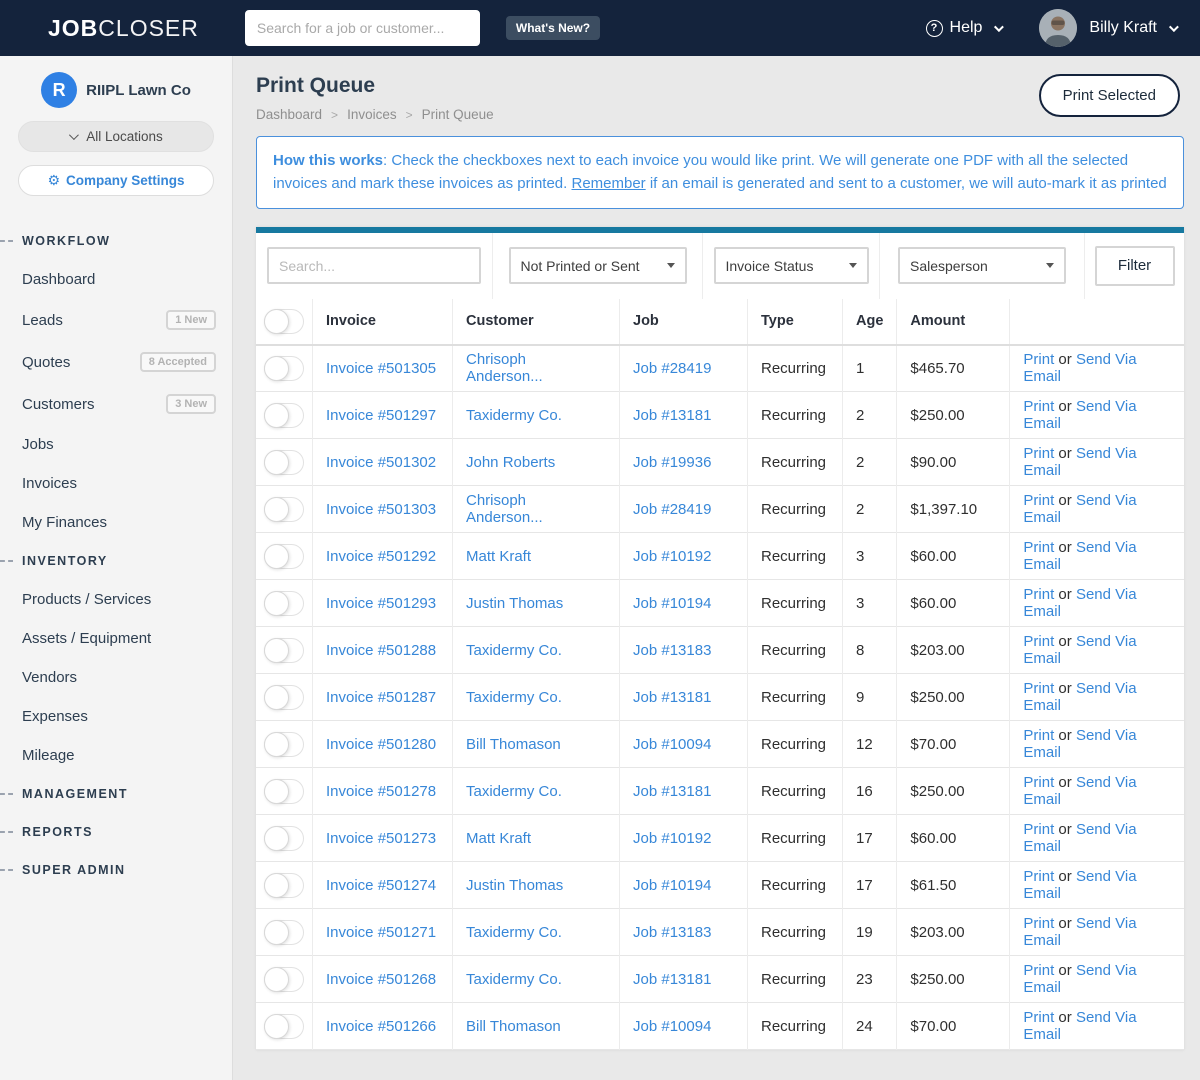 The image size is (1200, 1080). What do you see at coordinates (116, 362) in the screenshot?
I see `sidebar-item-quotes: Quotes 8 Accepted` at bounding box center [116, 362].